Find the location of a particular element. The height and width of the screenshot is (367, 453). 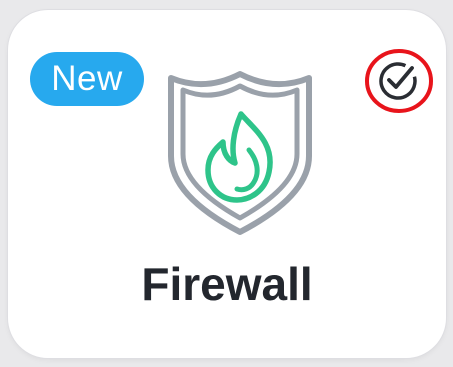

card-title: Firewall is located at coordinates (227, 284).